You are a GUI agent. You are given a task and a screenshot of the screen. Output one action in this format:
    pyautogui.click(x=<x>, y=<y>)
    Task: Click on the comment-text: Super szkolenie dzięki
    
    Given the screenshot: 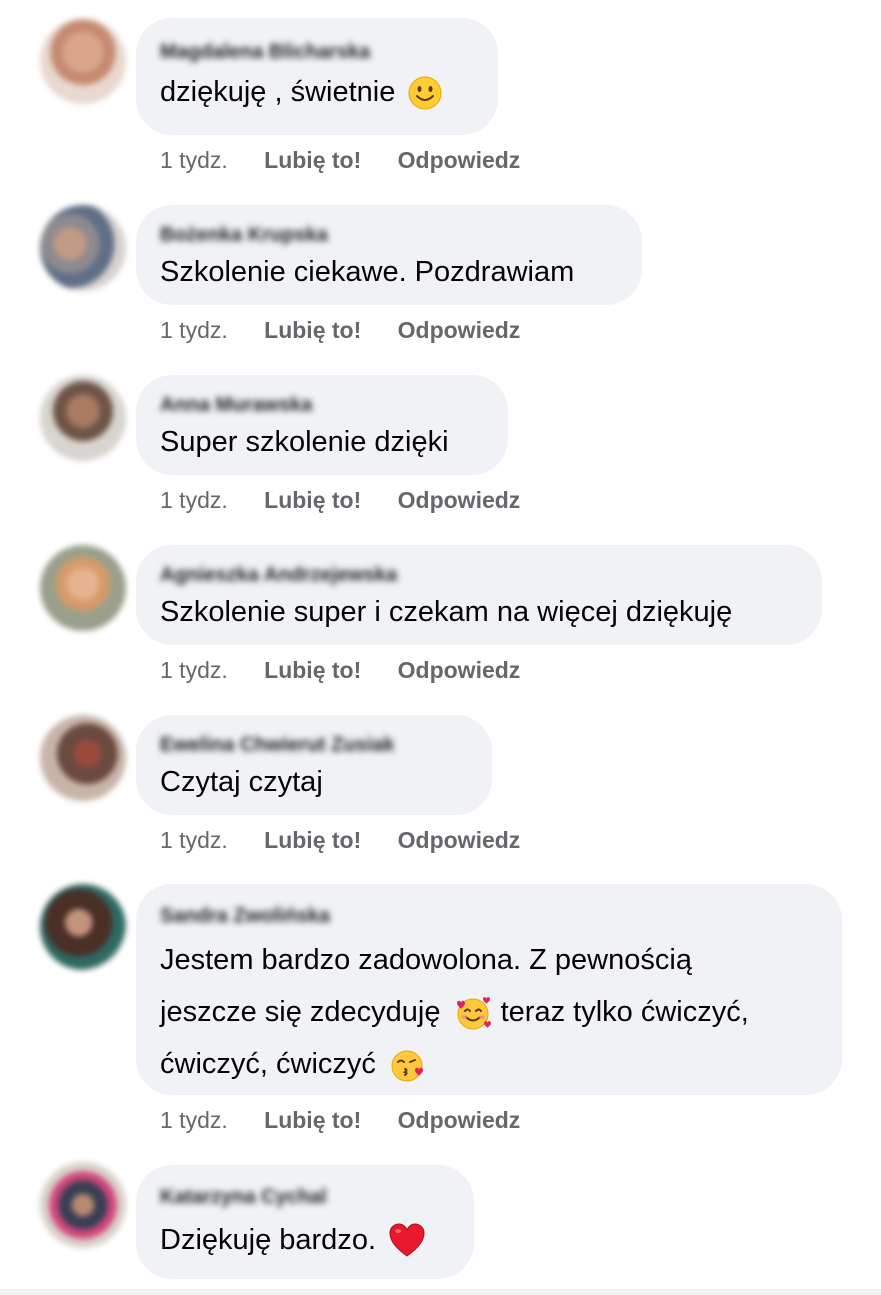 What is the action you would take?
    pyautogui.click(x=304, y=442)
    